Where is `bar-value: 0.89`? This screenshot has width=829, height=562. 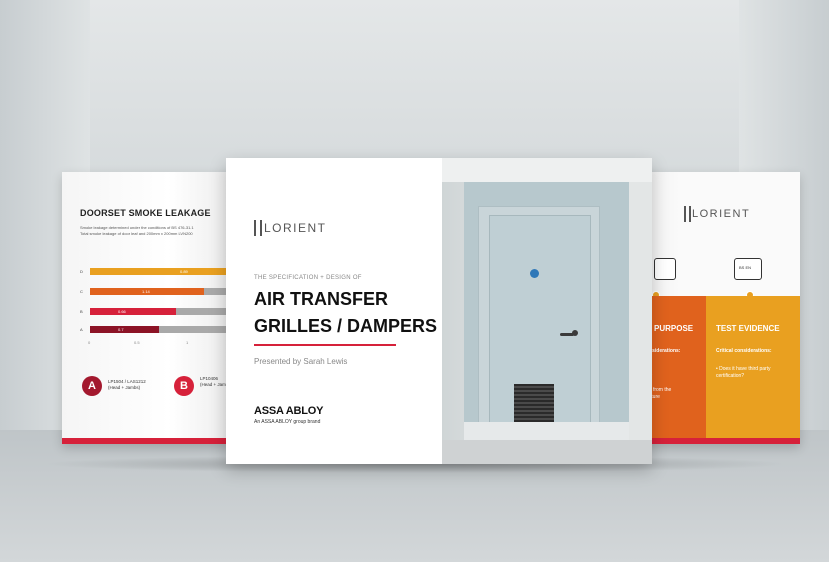
bar-value: 0.89 is located at coordinates (184, 271).